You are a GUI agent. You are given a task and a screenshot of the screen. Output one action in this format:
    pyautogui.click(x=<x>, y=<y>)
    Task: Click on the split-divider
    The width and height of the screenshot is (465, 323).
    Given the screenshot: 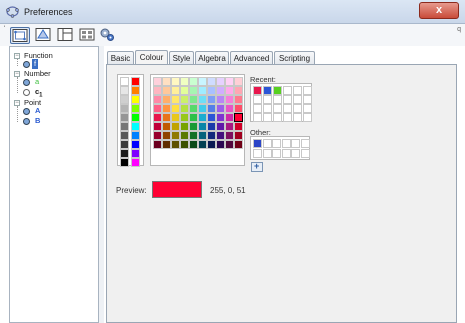 What is the action you would take?
    pyautogui.click(x=101, y=184)
    